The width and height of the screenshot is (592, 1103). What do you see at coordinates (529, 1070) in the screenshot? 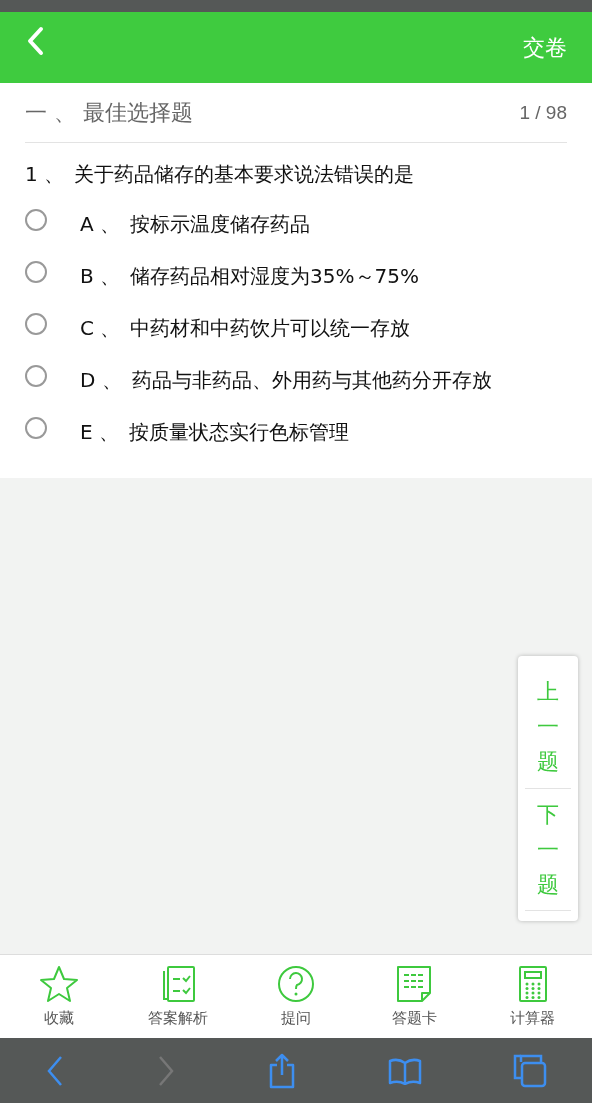
I see `tabs-icon` at bounding box center [529, 1070].